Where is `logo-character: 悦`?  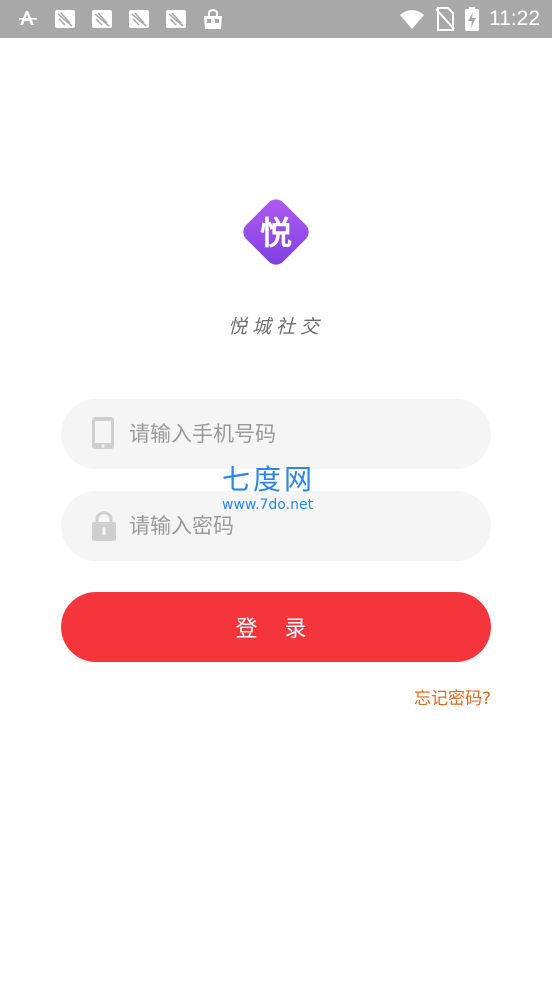 logo-character: 悦 is located at coordinates (276, 233).